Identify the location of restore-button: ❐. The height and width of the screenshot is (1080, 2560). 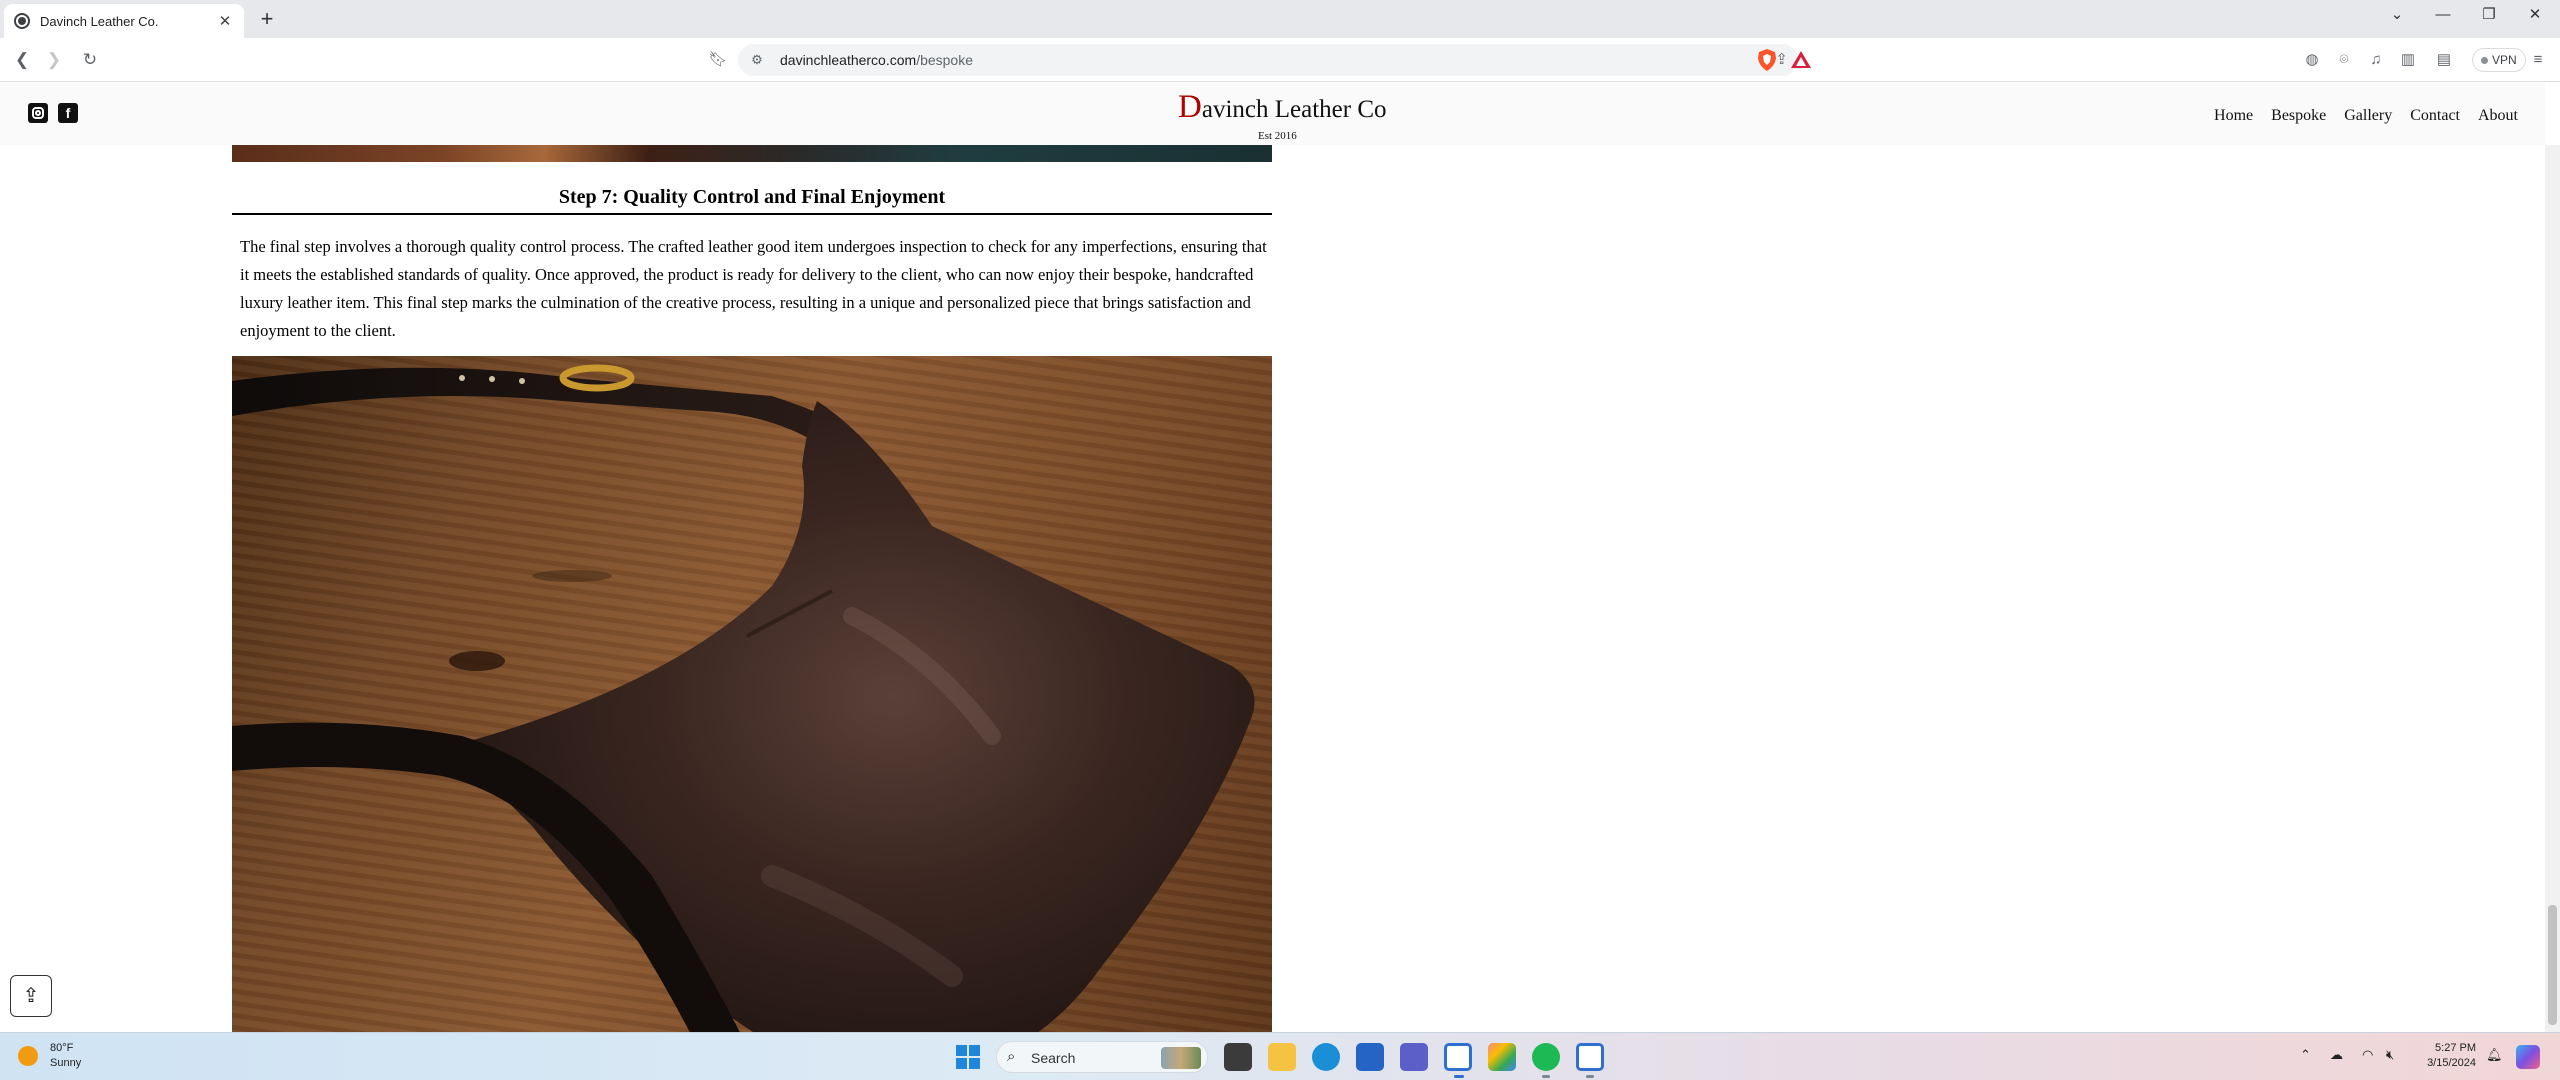
(2489, 16).